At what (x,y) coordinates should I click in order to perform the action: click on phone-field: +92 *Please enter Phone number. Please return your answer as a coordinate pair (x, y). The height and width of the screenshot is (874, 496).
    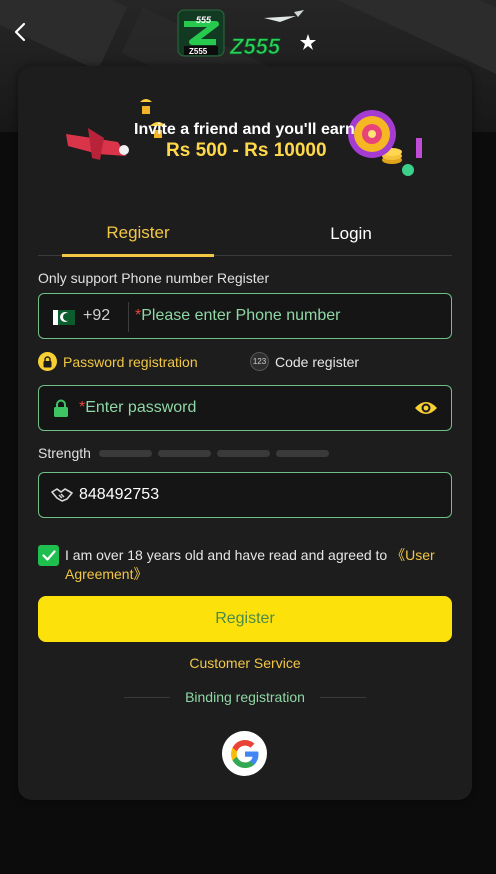
    Looking at the image, I should click on (245, 316).